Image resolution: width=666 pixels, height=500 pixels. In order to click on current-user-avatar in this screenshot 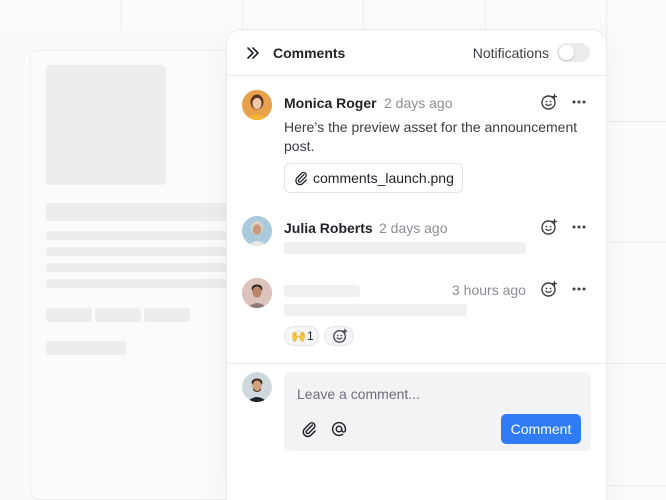, I will do `click(257, 387)`.